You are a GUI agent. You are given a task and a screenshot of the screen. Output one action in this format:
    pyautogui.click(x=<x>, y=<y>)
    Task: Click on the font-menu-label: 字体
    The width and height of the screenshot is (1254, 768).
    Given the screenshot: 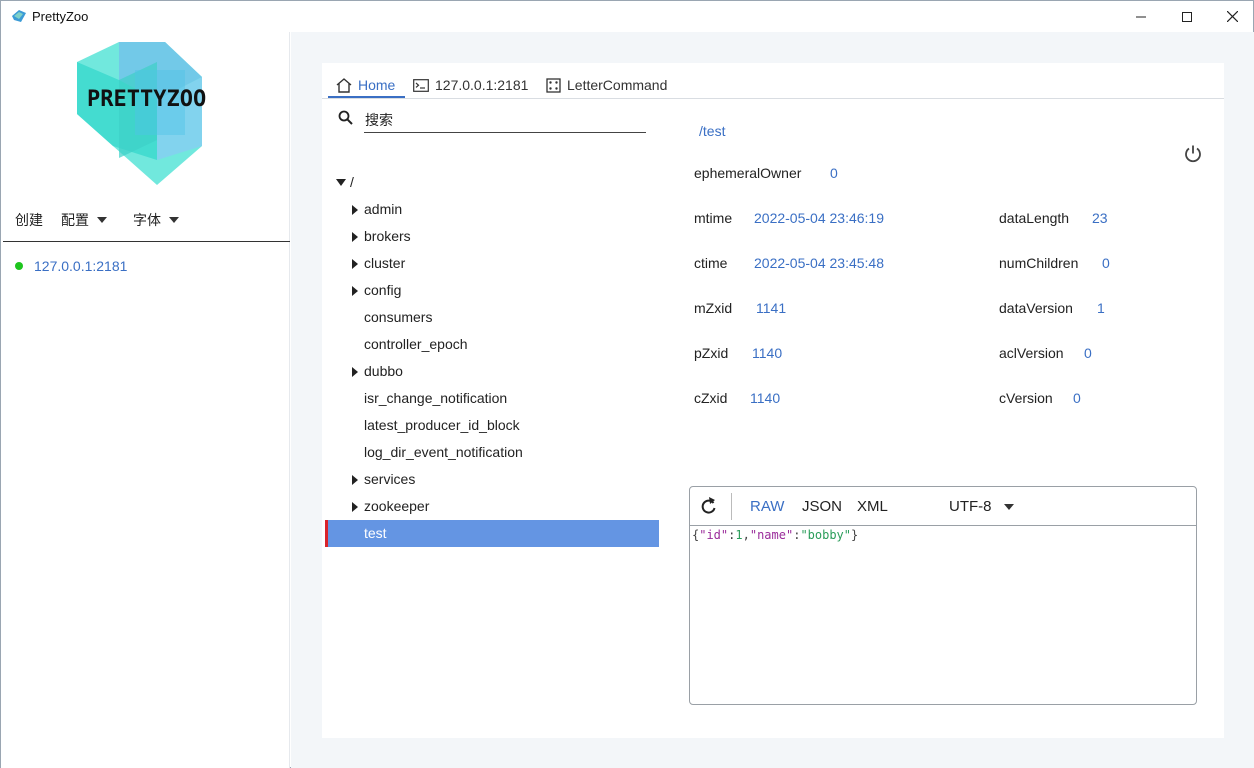 What is the action you would take?
    pyautogui.click(x=147, y=220)
    